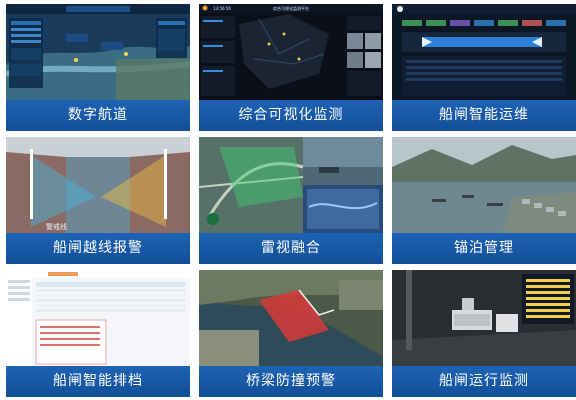  Describe the element at coordinates (291, 318) in the screenshot. I see `thumb-bridge-collision` at that location.